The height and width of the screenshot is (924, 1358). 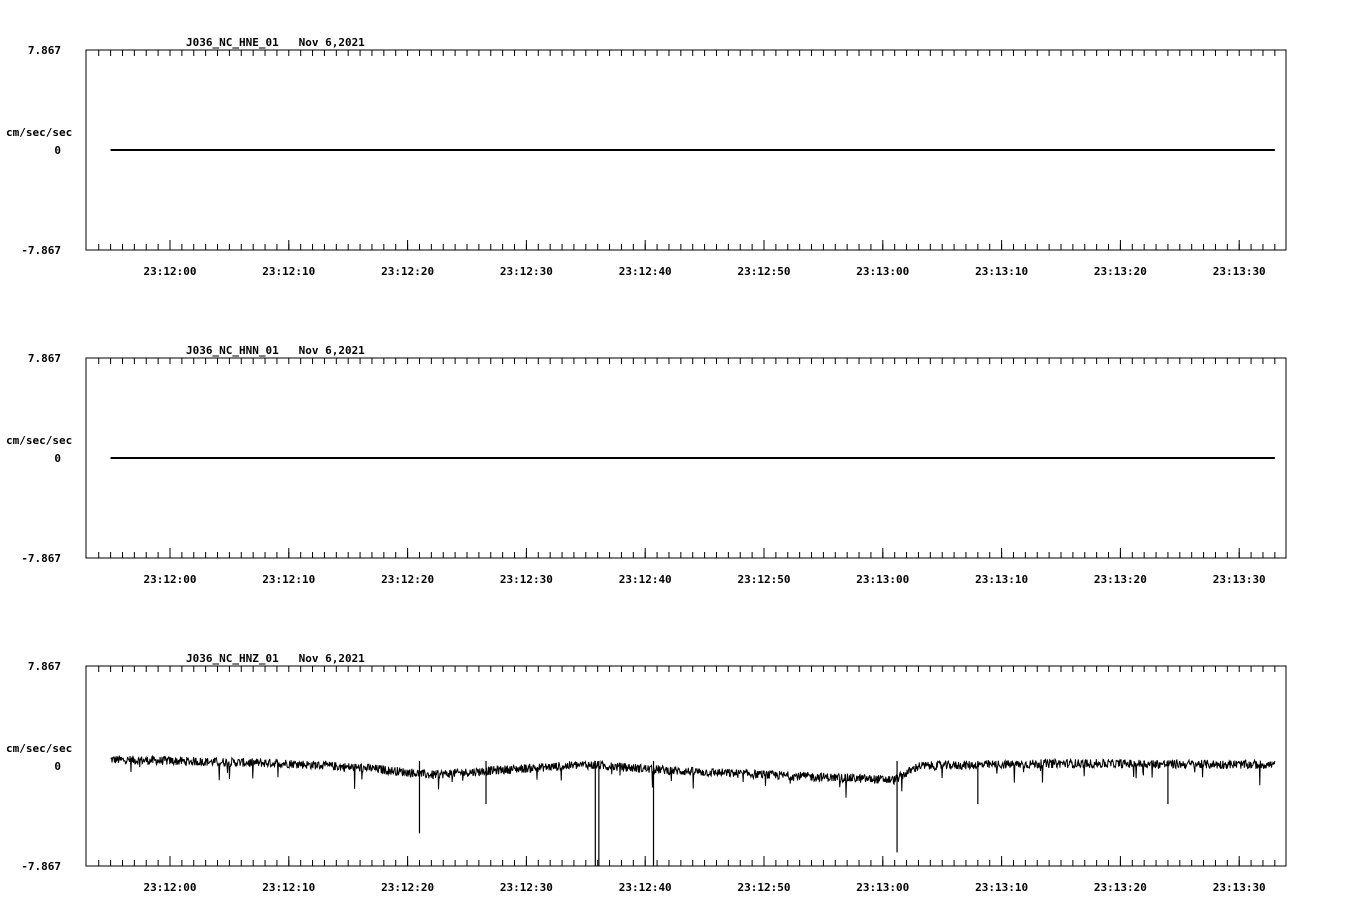 I want to click on trace-line, so click(x=693, y=776).